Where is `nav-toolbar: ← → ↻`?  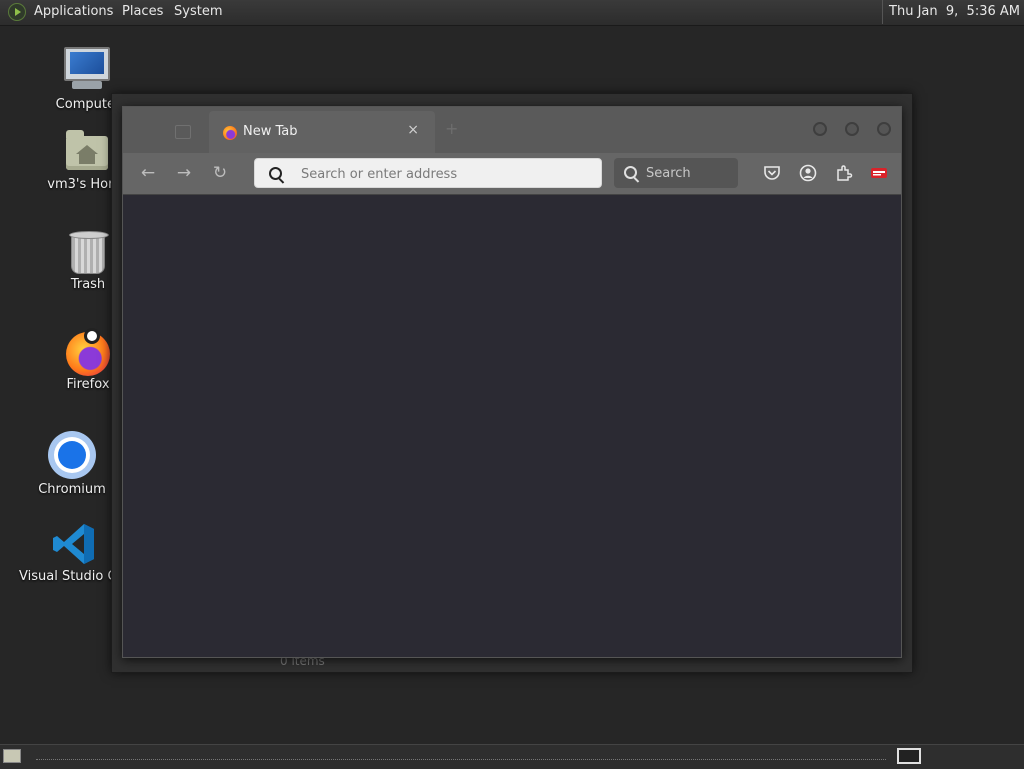 nav-toolbar: ← → ↻ is located at coordinates (512, 174).